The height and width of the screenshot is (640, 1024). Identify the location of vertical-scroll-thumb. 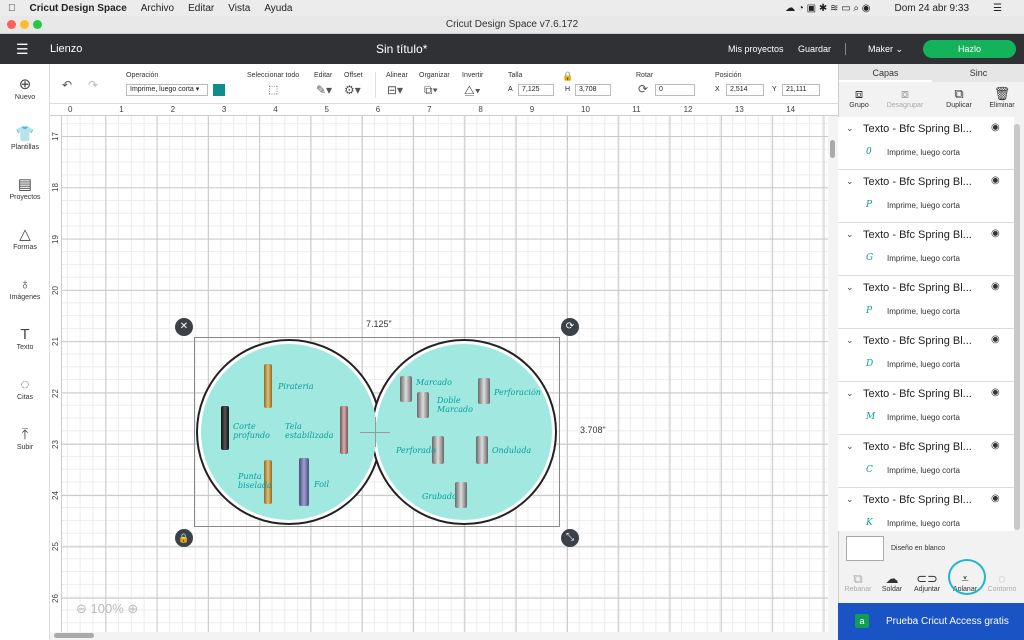
(832, 149).